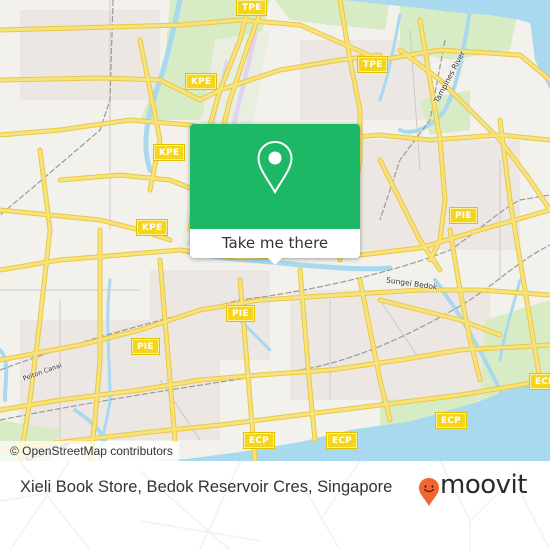  Describe the element at coordinates (429, 492) in the screenshot. I see `moovit-pin-smiley-icon` at that location.